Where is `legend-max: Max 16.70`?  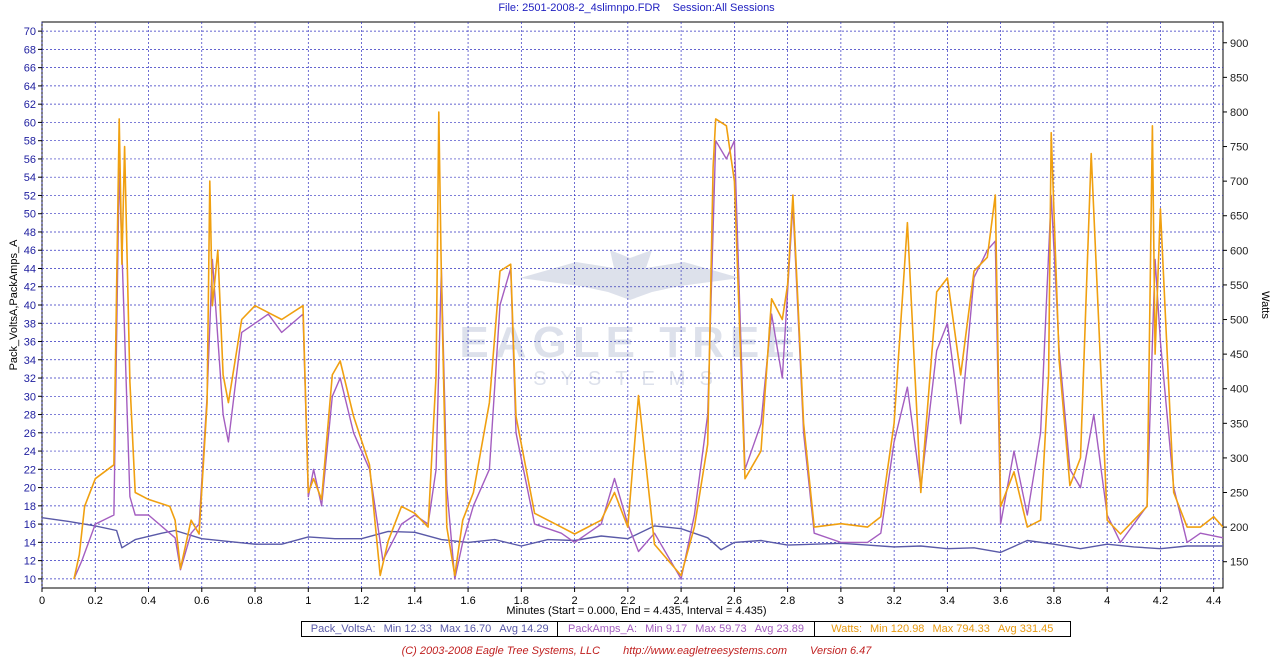
legend-max: Max 16.70 is located at coordinates (465, 629).